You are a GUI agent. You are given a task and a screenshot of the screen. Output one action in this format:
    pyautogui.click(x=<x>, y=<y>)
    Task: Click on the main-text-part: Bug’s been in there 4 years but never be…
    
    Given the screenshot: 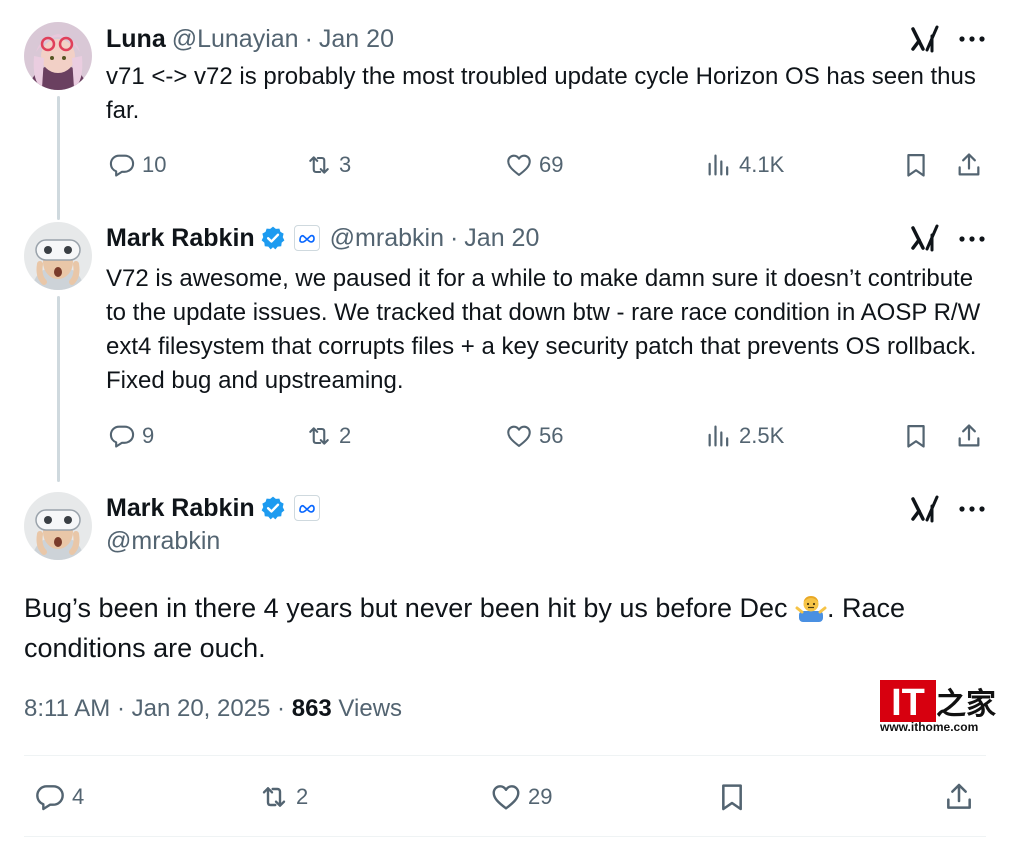 What is the action you would take?
    pyautogui.click(x=409, y=608)
    